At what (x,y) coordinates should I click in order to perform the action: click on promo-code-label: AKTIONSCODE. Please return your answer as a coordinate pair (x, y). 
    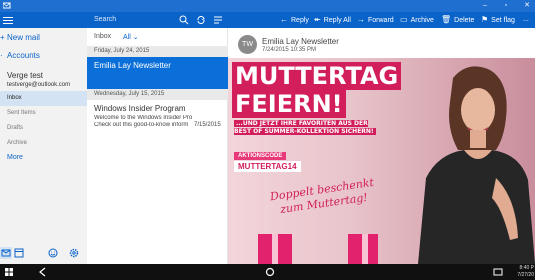
    Looking at the image, I should click on (260, 156).